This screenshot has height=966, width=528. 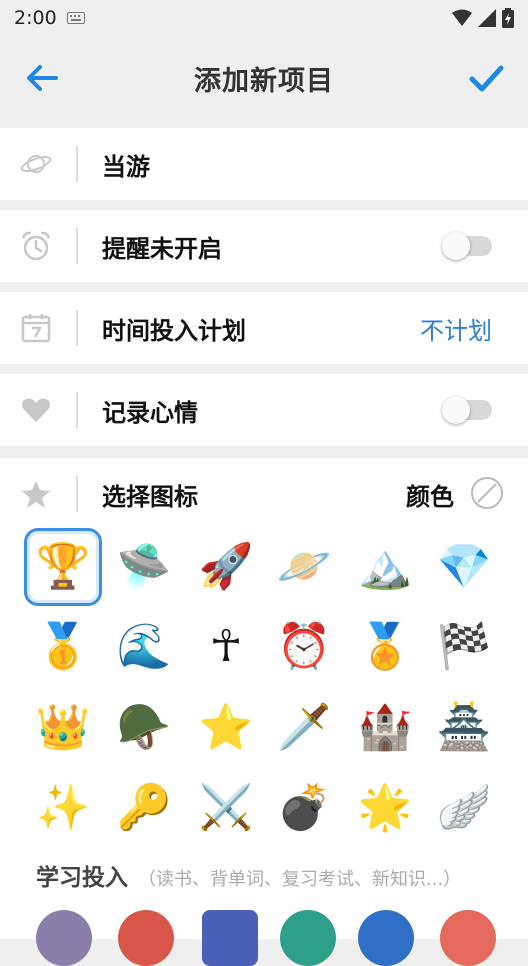 What do you see at coordinates (467, 410) in the screenshot?
I see `mood-toggle` at bounding box center [467, 410].